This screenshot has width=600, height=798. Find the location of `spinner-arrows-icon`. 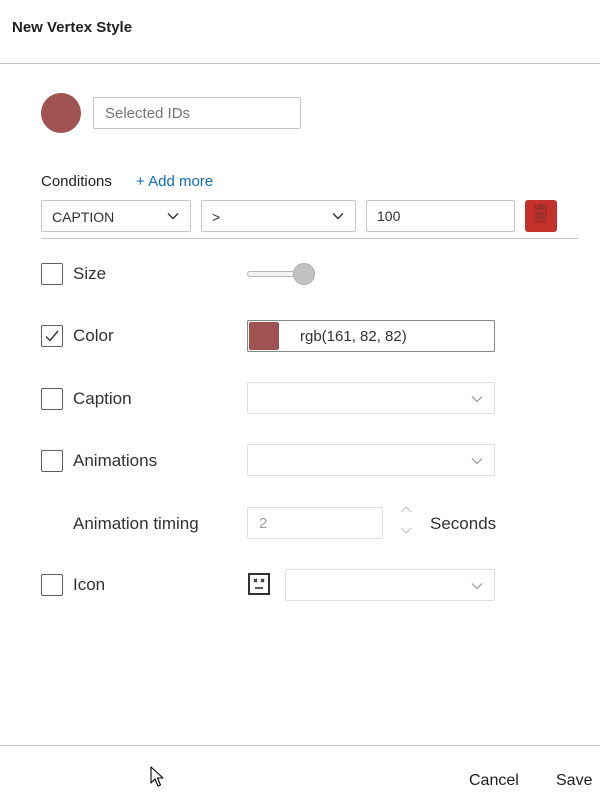

spinner-arrows-icon is located at coordinates (406, 520).